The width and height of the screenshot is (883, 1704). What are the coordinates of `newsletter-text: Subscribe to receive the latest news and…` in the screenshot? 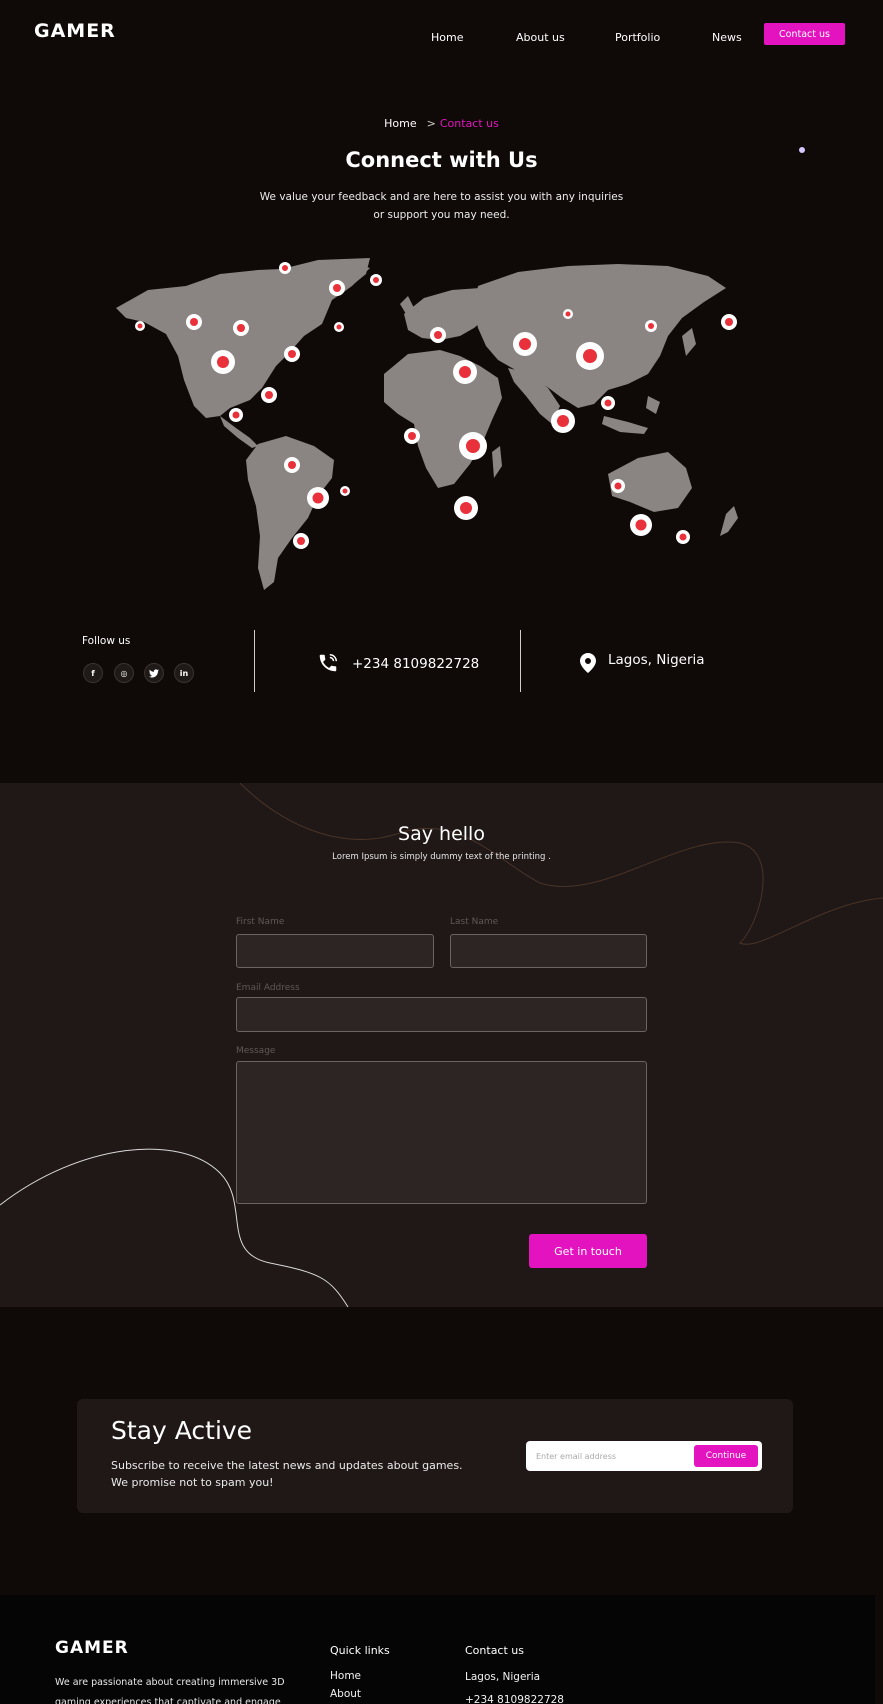 It's located at (287, 1474).